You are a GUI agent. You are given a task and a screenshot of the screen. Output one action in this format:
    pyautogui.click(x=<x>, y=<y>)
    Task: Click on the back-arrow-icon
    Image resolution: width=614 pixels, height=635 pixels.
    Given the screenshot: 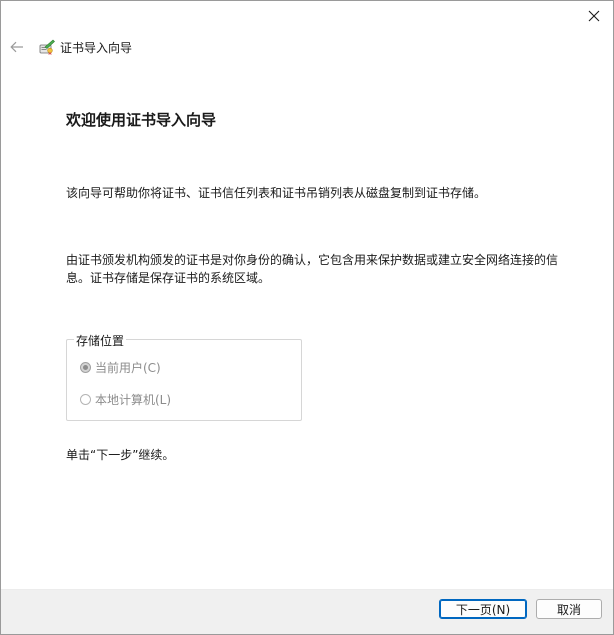 What is the action you would take?
    pyautogui.click(x=16, y=47)
    